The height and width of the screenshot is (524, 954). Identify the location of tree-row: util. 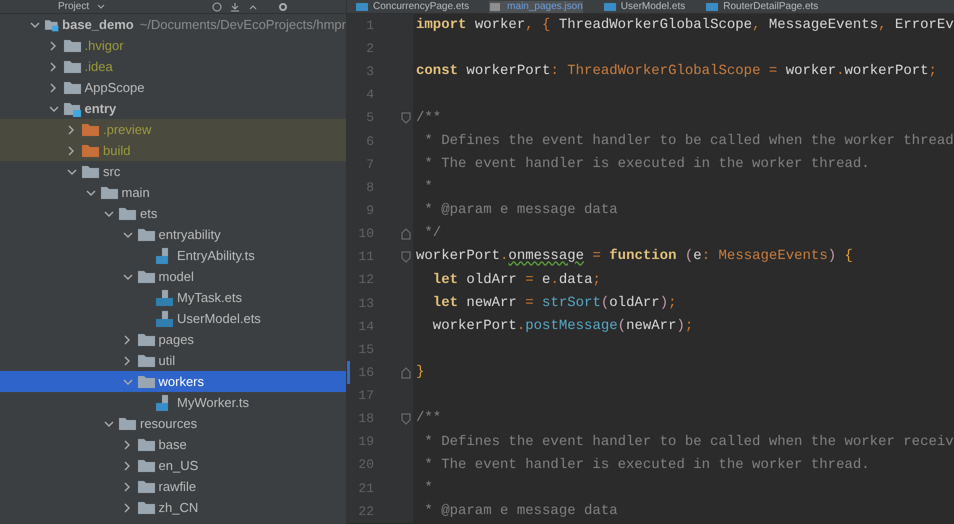
(173, 360).